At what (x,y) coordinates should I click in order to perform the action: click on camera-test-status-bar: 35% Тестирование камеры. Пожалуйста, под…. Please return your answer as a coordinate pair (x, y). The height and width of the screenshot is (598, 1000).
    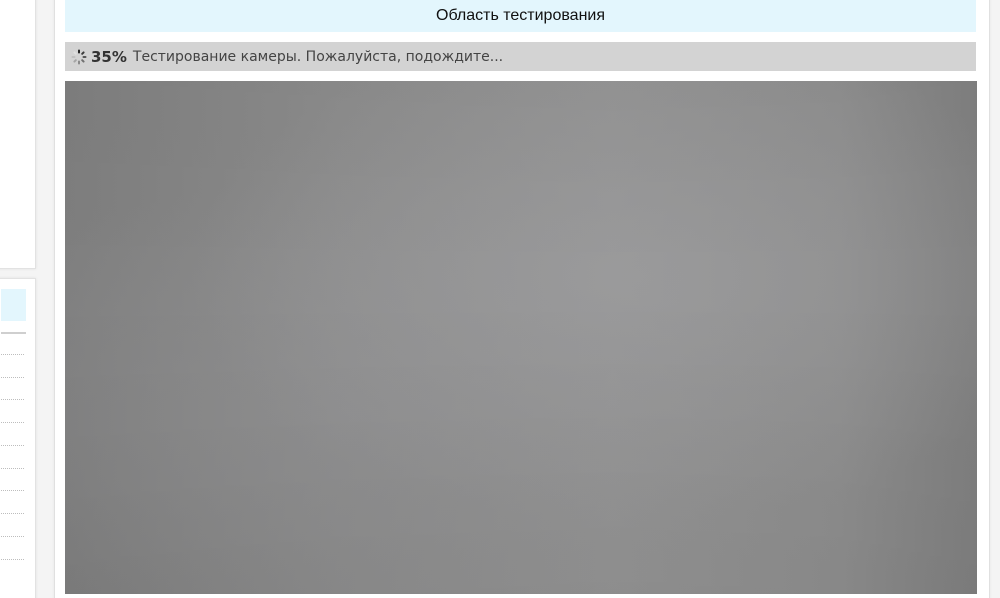
    Looking at the image, I should click on (520, 56).